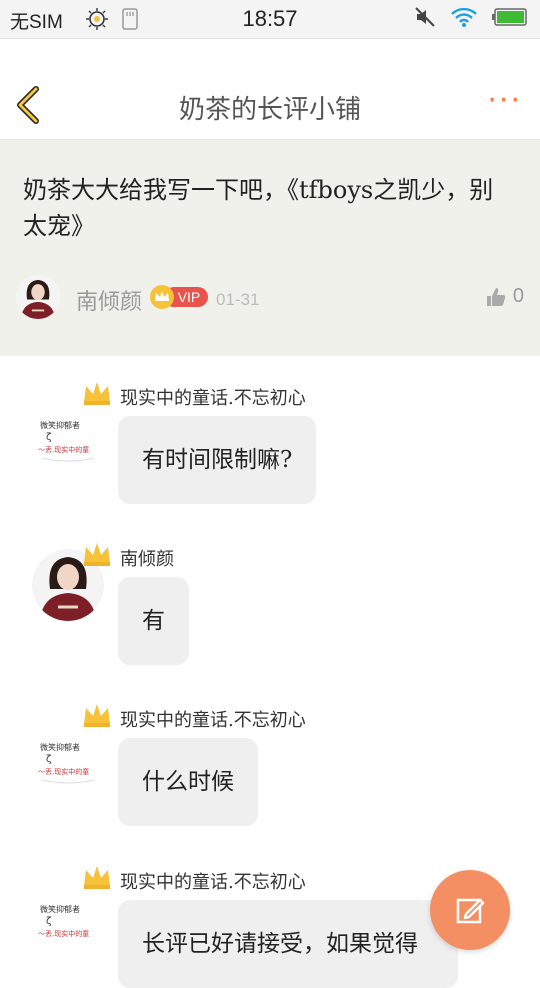 This screenshot has width=540, height=988. What do you see at coordinates (269, 110) in the screenshot?
I see `page-title: 奶茶的长评小铺` at bounding box center [269, 110].